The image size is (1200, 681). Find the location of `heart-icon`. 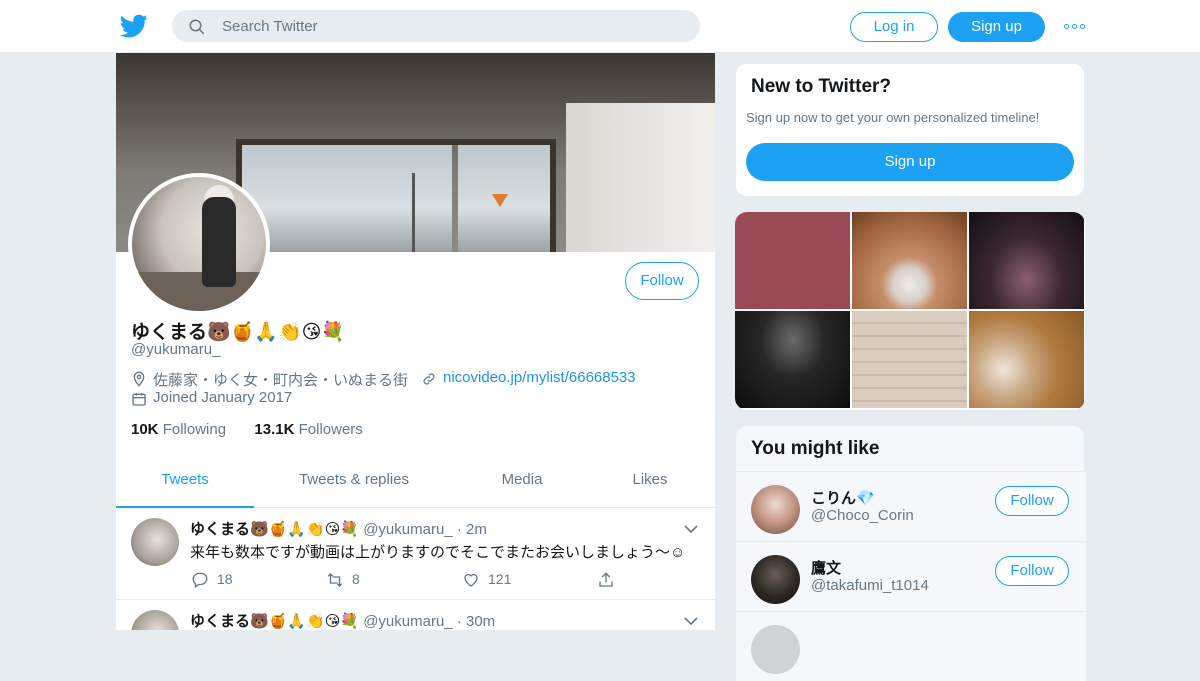

heart-icon is located at coordinates (471, 580).